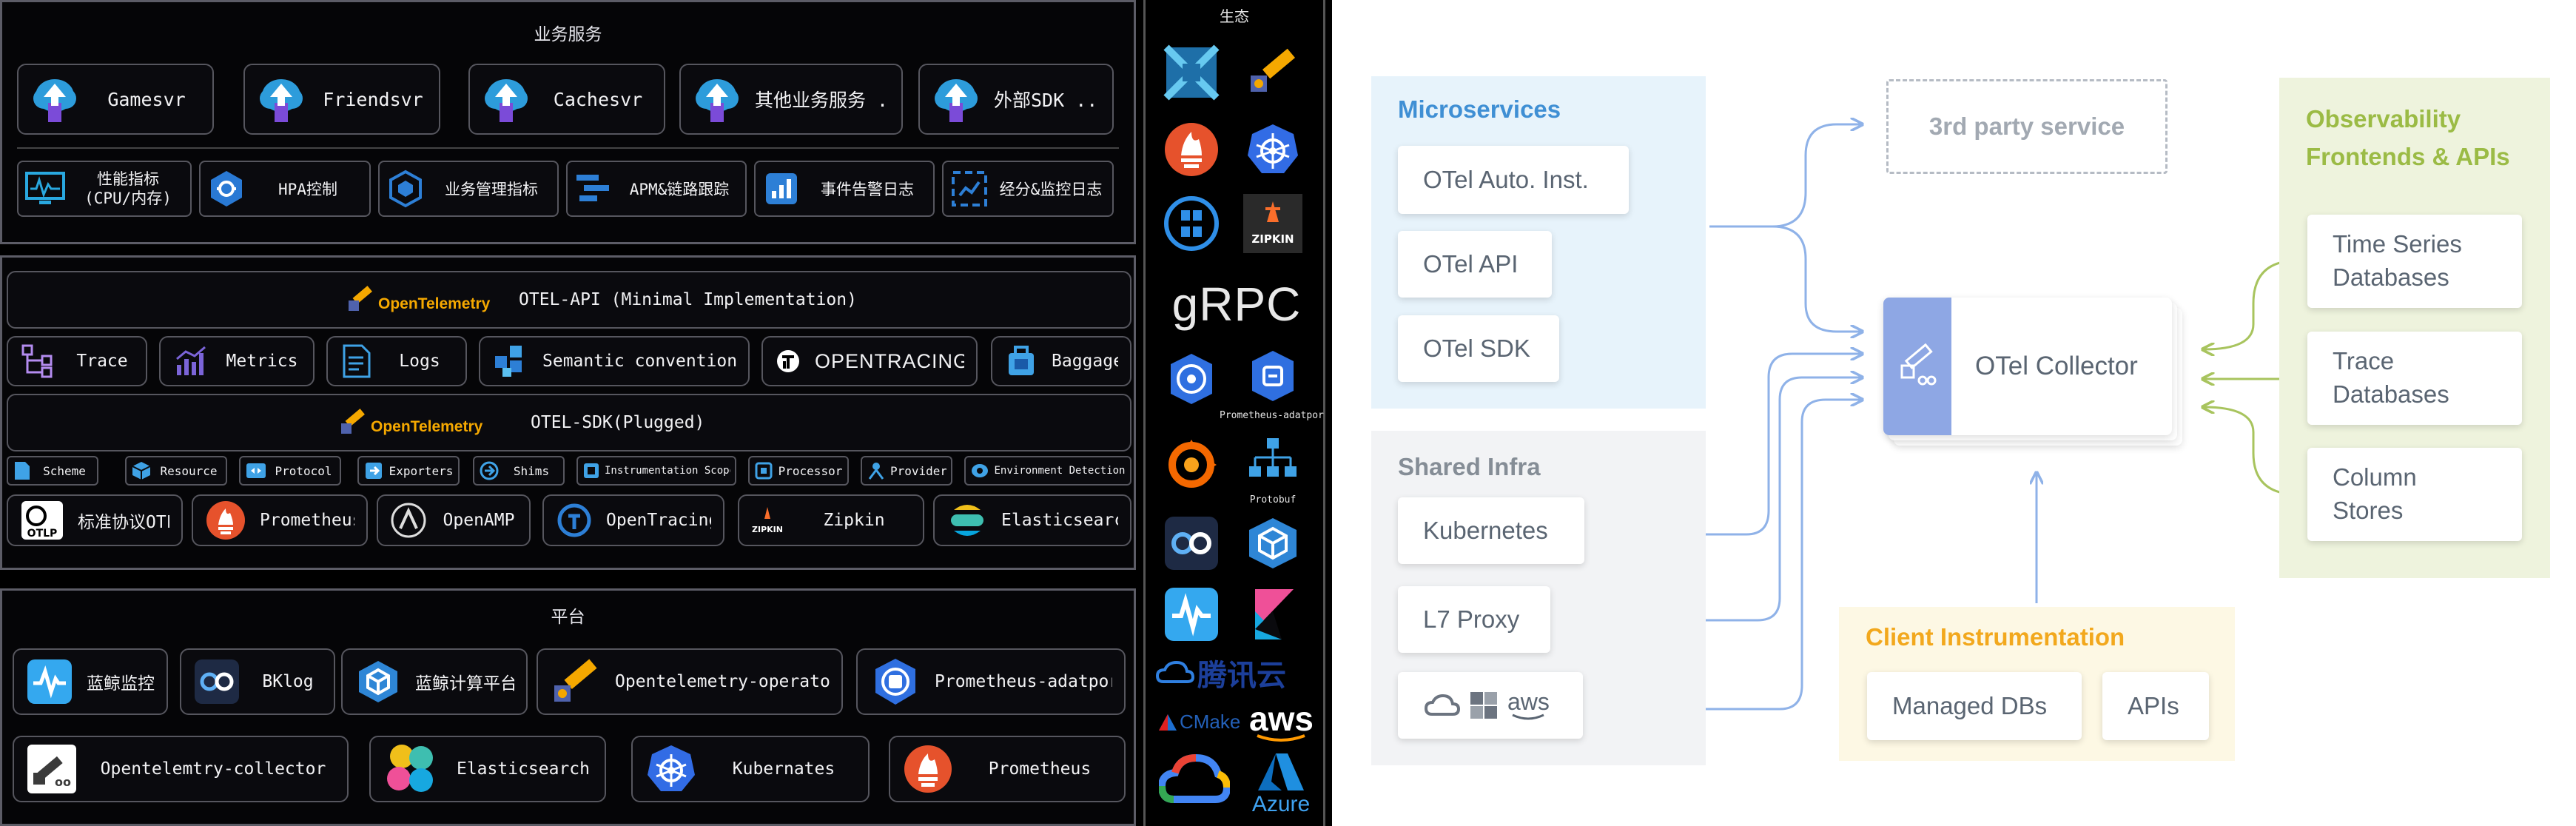  What do you see at coordinates (679, 189) in the screenshot?
I see `tool-label: APM&链路跟踪` at bounding box center [679, 189].